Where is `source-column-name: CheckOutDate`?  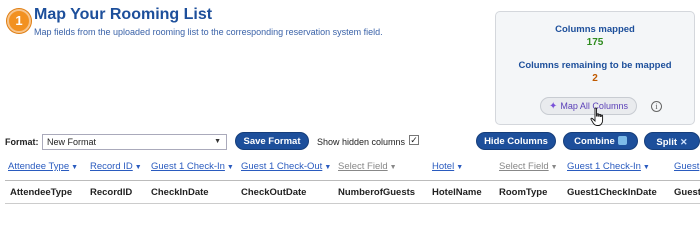
source-column-name: CheckOutDate is located at coordinates (274, 192).